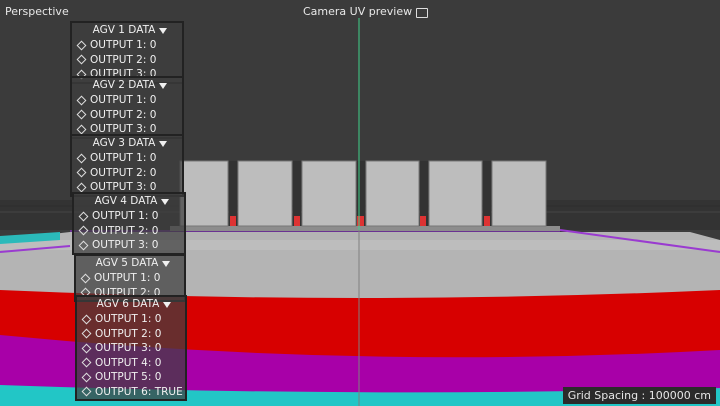 The image size is (720, 406). I want to click on panel-title: AGV 6 DATA, so click(131, 304).